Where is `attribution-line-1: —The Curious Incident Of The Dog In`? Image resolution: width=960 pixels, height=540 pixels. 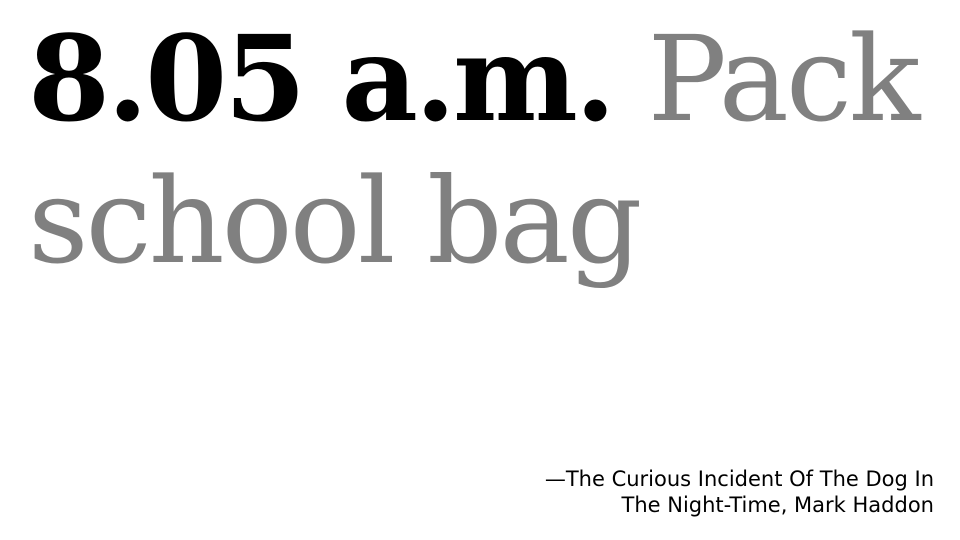 attribution-line-1: —The Curious Incident Of The Dog In is located at coordinates (739, 479).